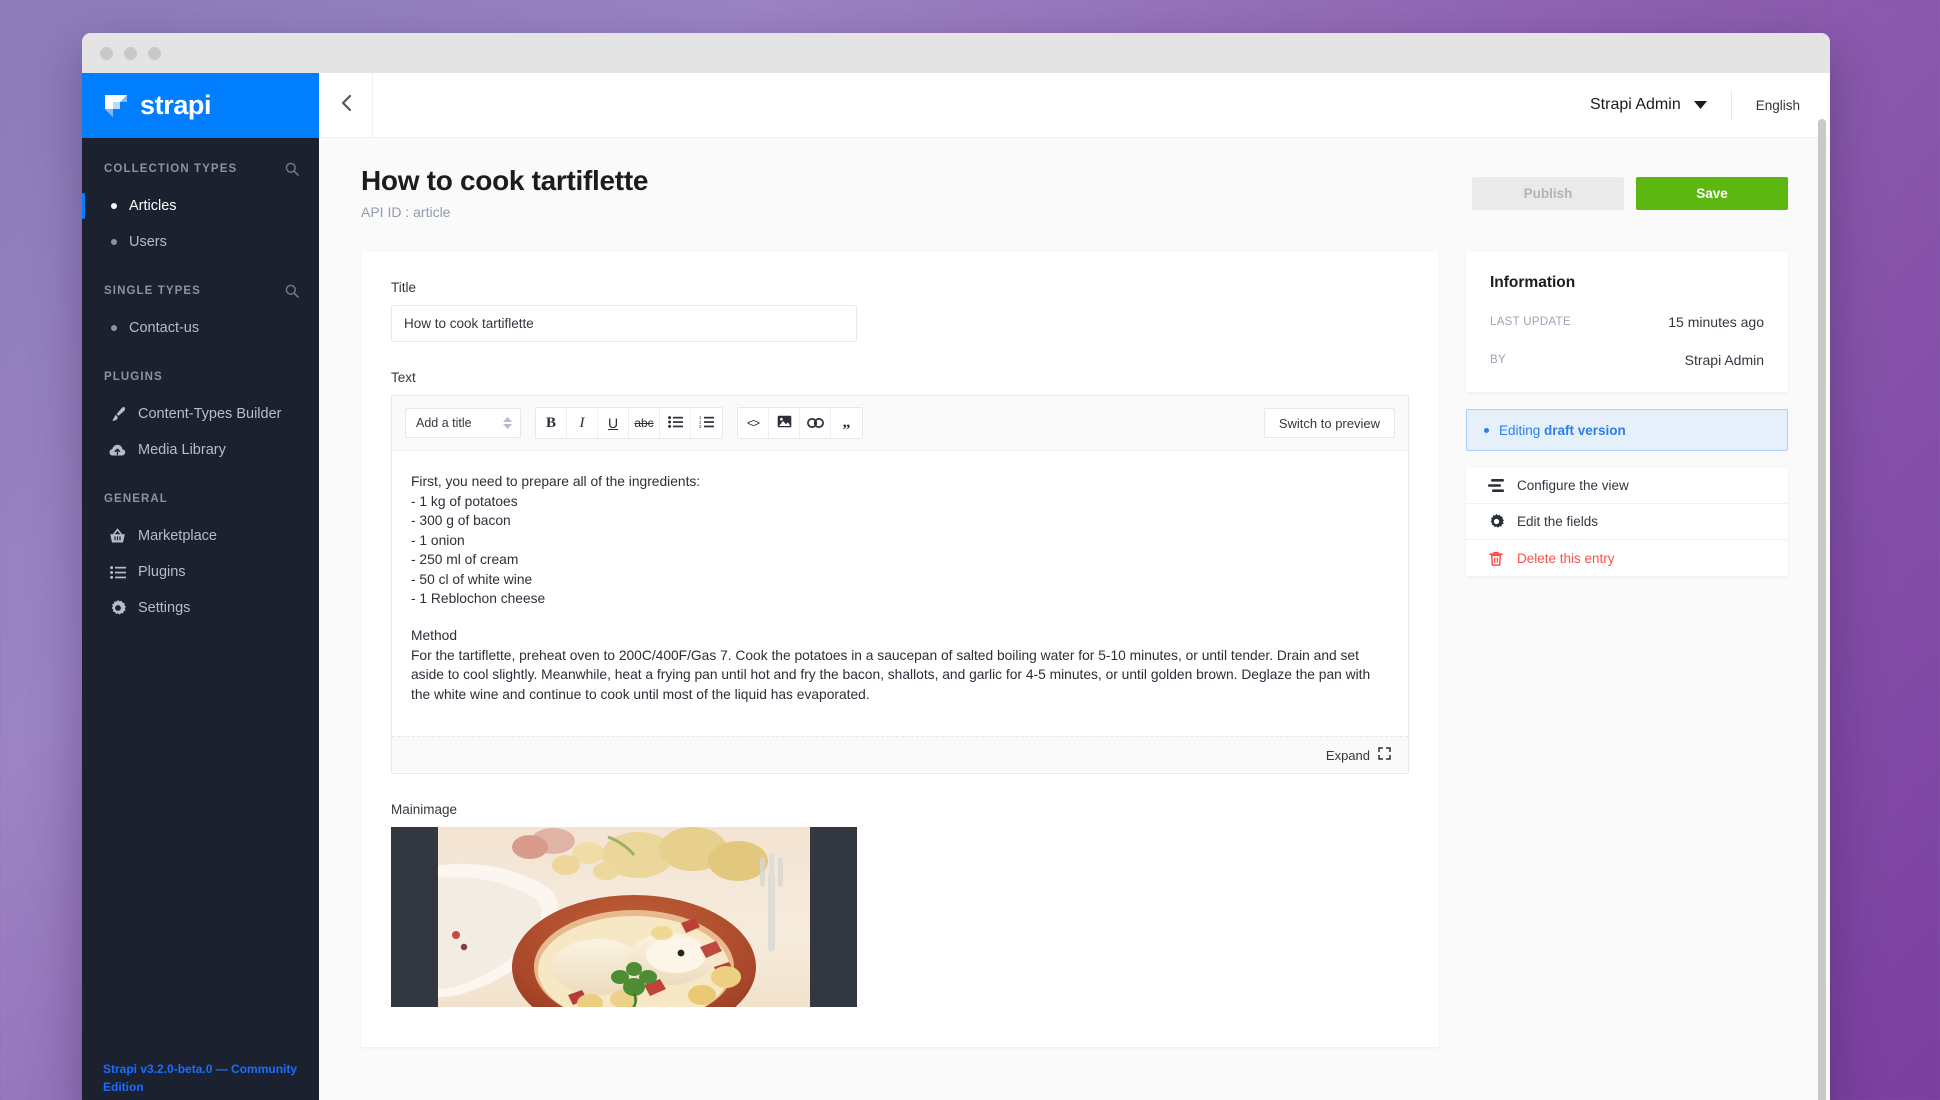 The width and height of the screenshot is (1940, 1100). I want to click on editor-expand-bar: Expand, so click(900, 754).